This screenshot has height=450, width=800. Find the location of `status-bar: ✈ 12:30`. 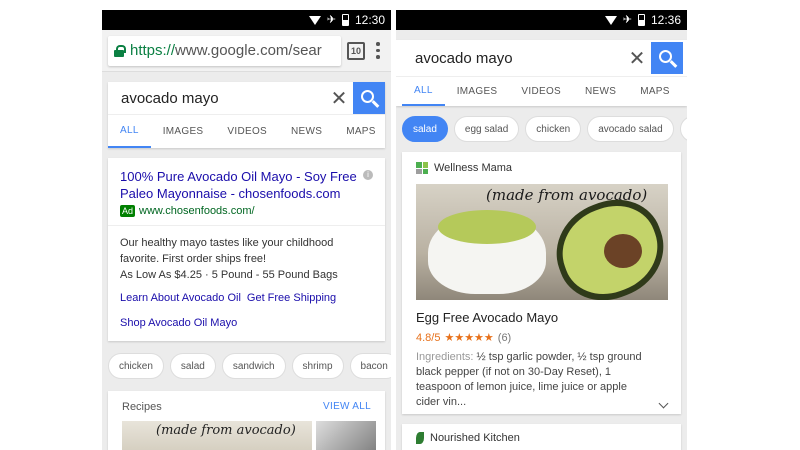

status-bar: ✈ 12:30 is located at coordinates (246, 20).